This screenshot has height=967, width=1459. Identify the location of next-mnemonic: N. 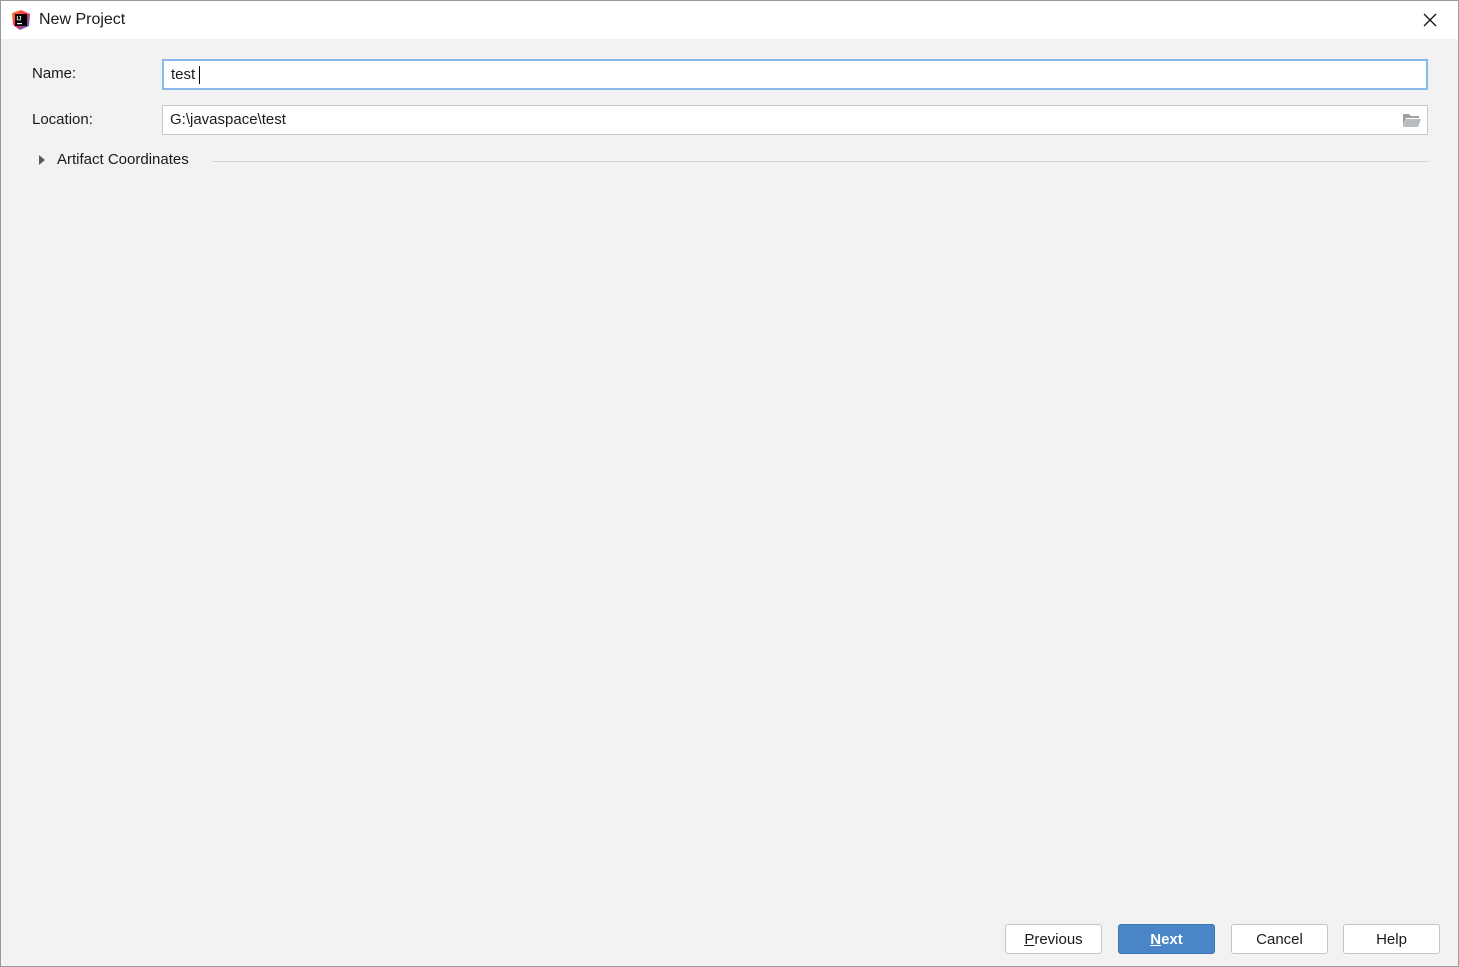
(1156, 939).